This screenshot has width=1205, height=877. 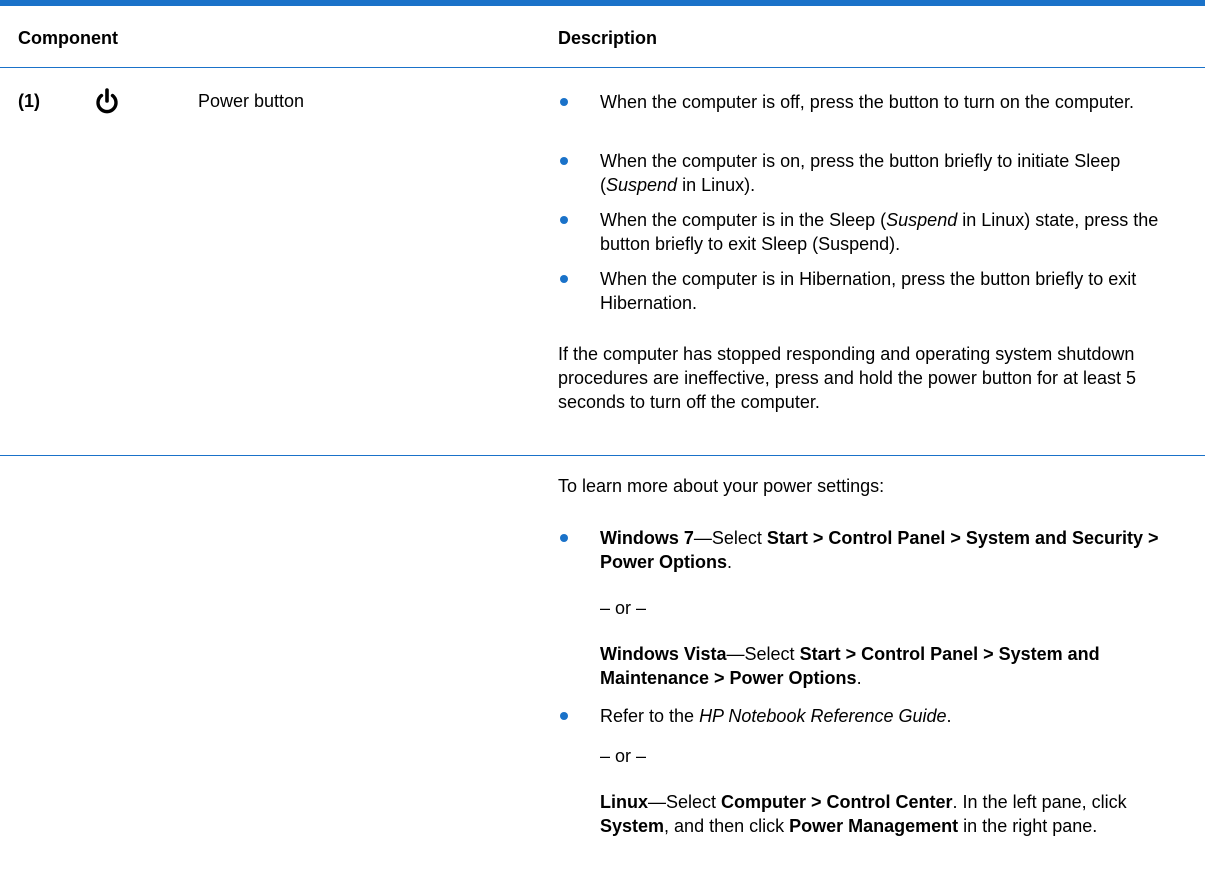 I want to click on row-number: (1), so click(x=29, y=101).